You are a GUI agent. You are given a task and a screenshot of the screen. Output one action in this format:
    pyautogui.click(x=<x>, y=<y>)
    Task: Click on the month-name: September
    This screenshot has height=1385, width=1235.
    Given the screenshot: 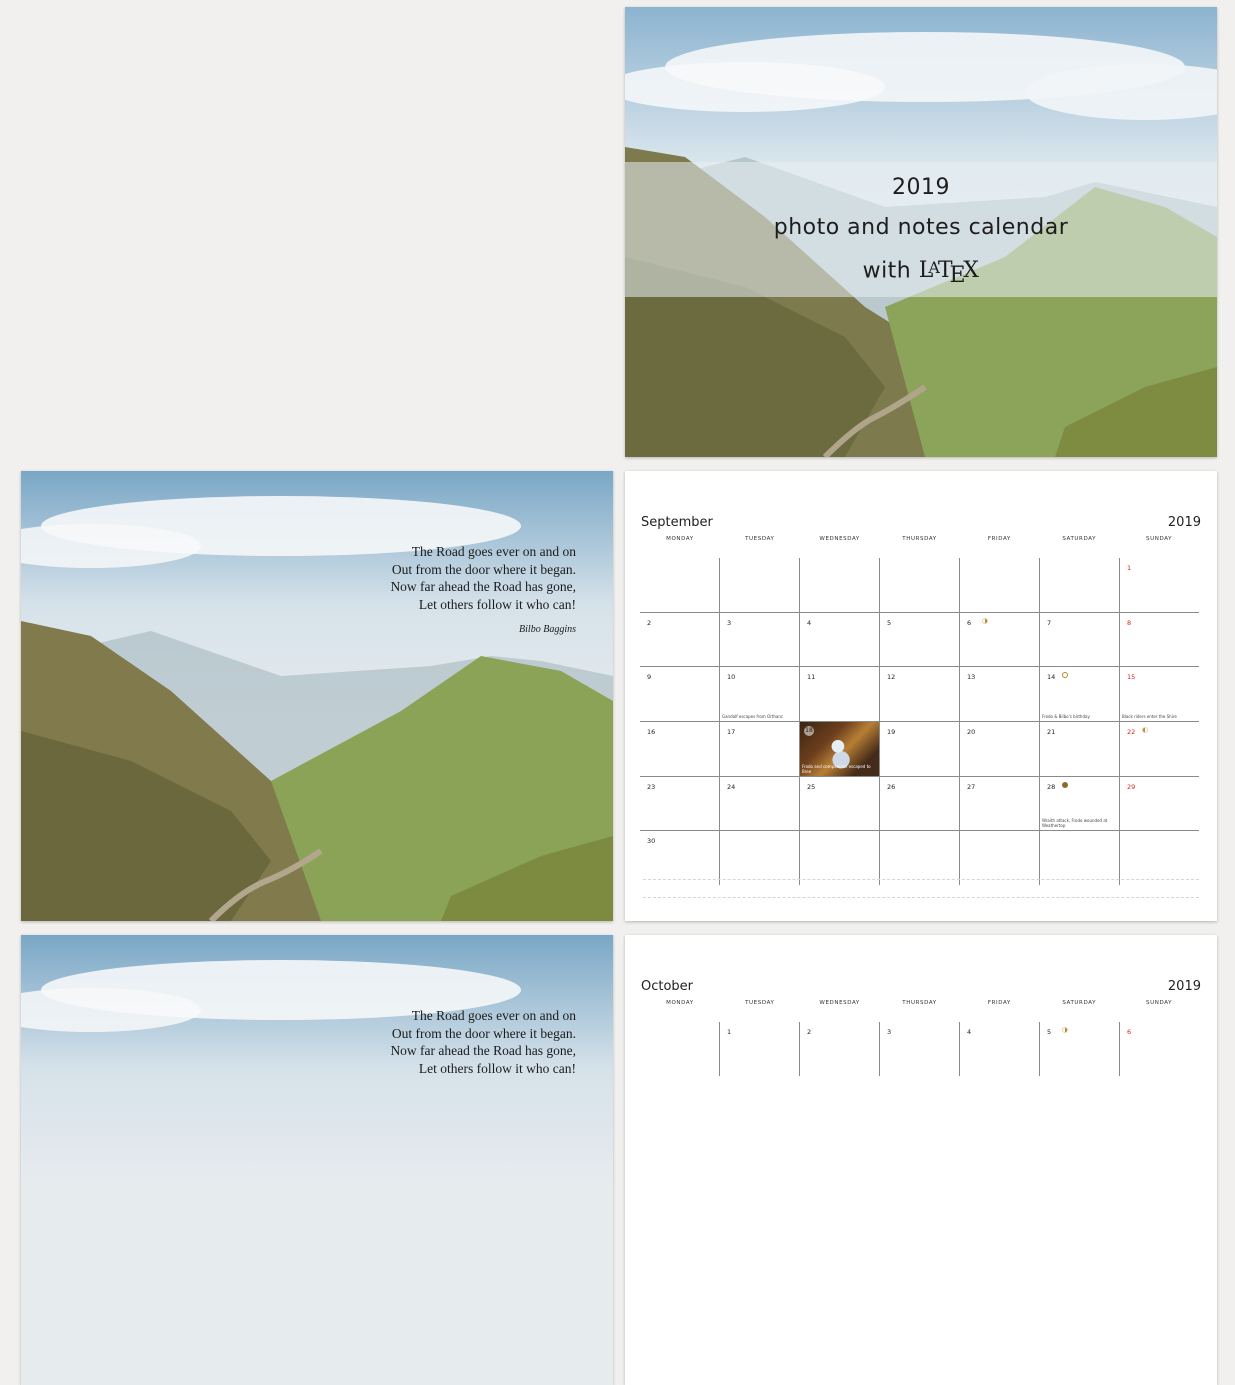 What is the action you would take?
    pyautogui.click(x=677, y=522)
    